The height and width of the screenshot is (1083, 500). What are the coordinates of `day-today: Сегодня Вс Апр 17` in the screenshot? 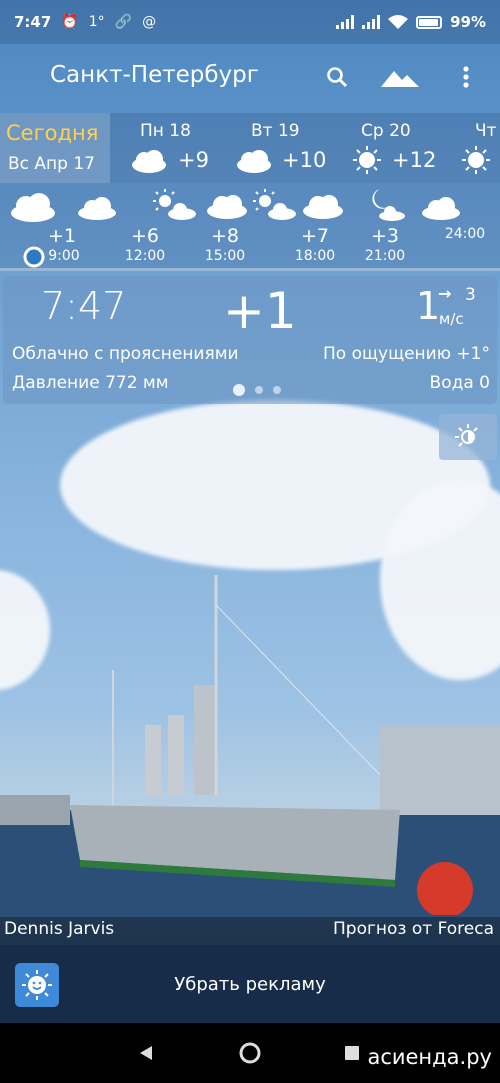 It's located at (55, 148).